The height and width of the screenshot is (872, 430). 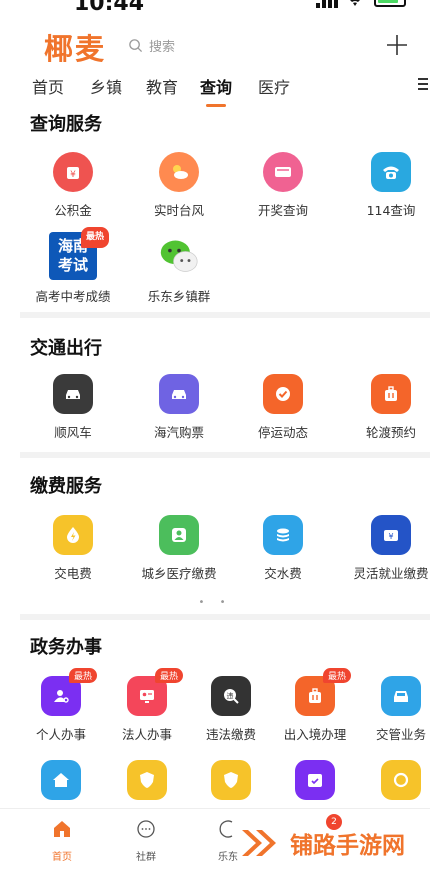 What do you see at coordinates (327, 4) in the screenshot?
I see `signal-icon` at bounding box center [327, 4].